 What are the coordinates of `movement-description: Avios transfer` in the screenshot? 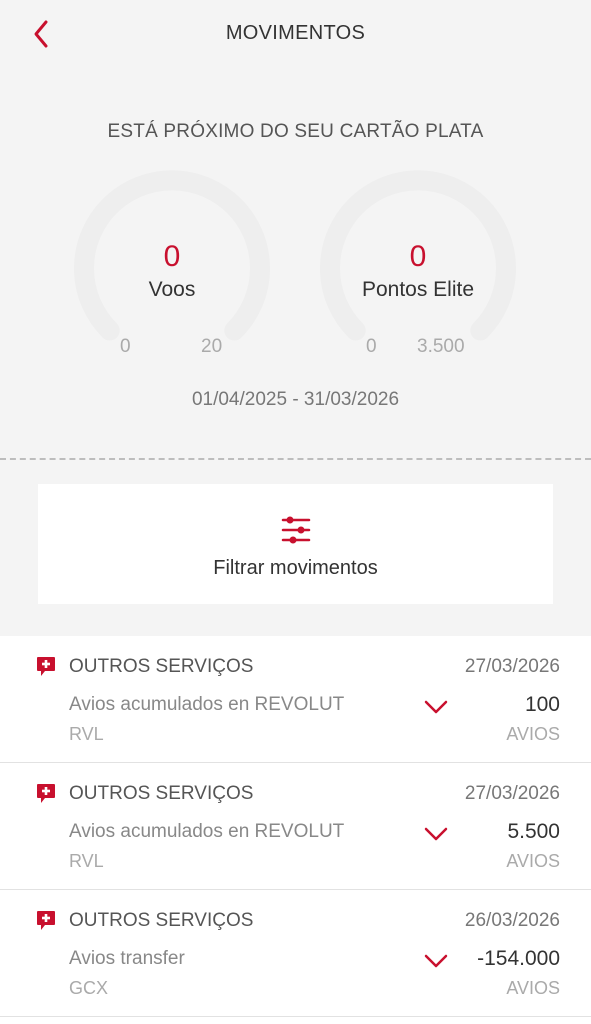 It's located at (127, 958).